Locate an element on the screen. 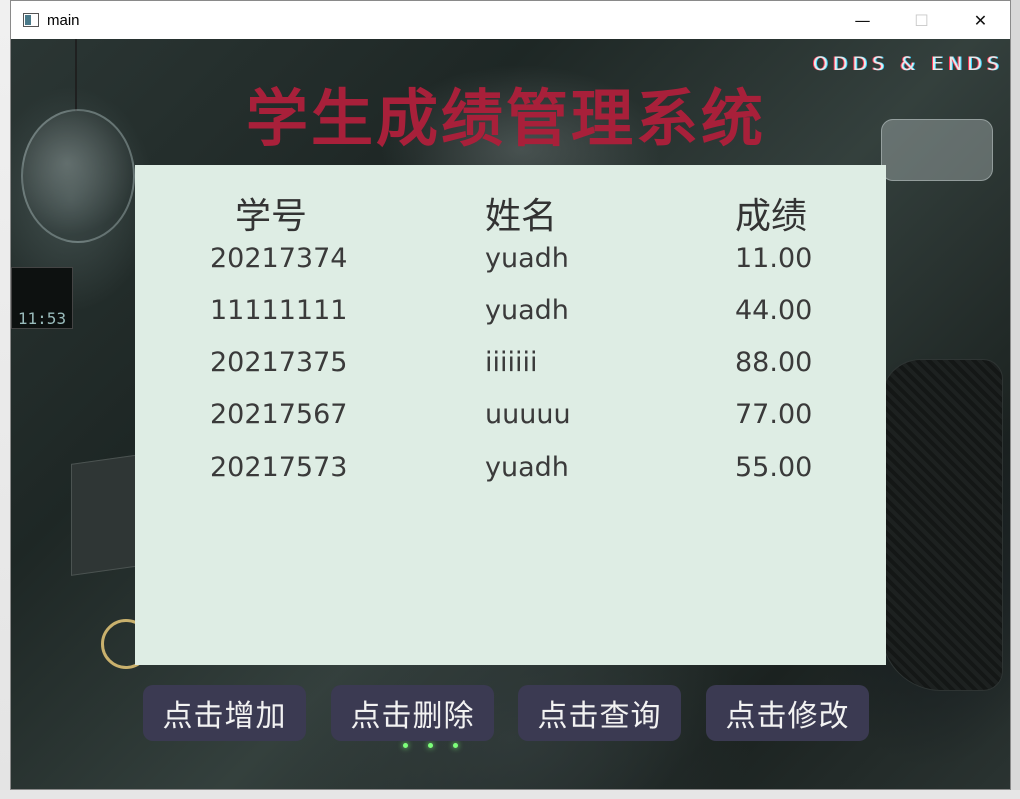 The width and height of the screenshot is (1020, 799). maximize-button: ☐ is located at coordinates (921, 20).